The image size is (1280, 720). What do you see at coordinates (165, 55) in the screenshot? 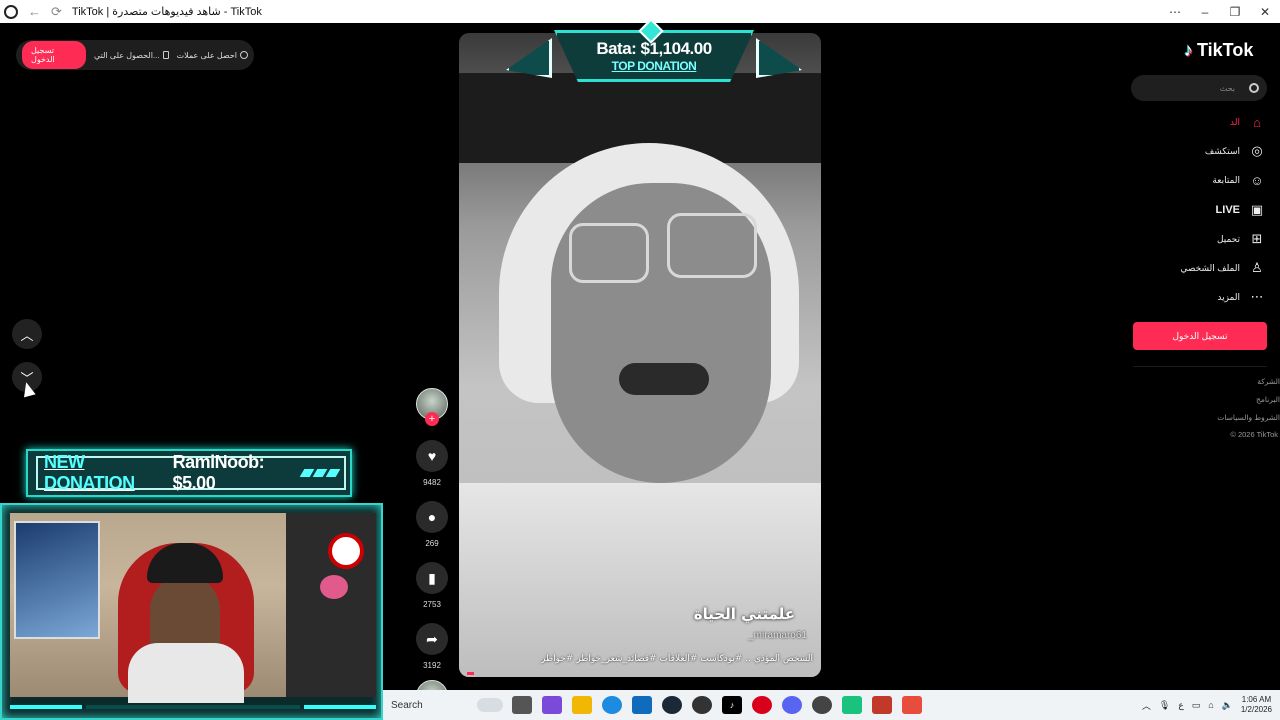
I see `phone-icon` at bounding box center [165, 55].